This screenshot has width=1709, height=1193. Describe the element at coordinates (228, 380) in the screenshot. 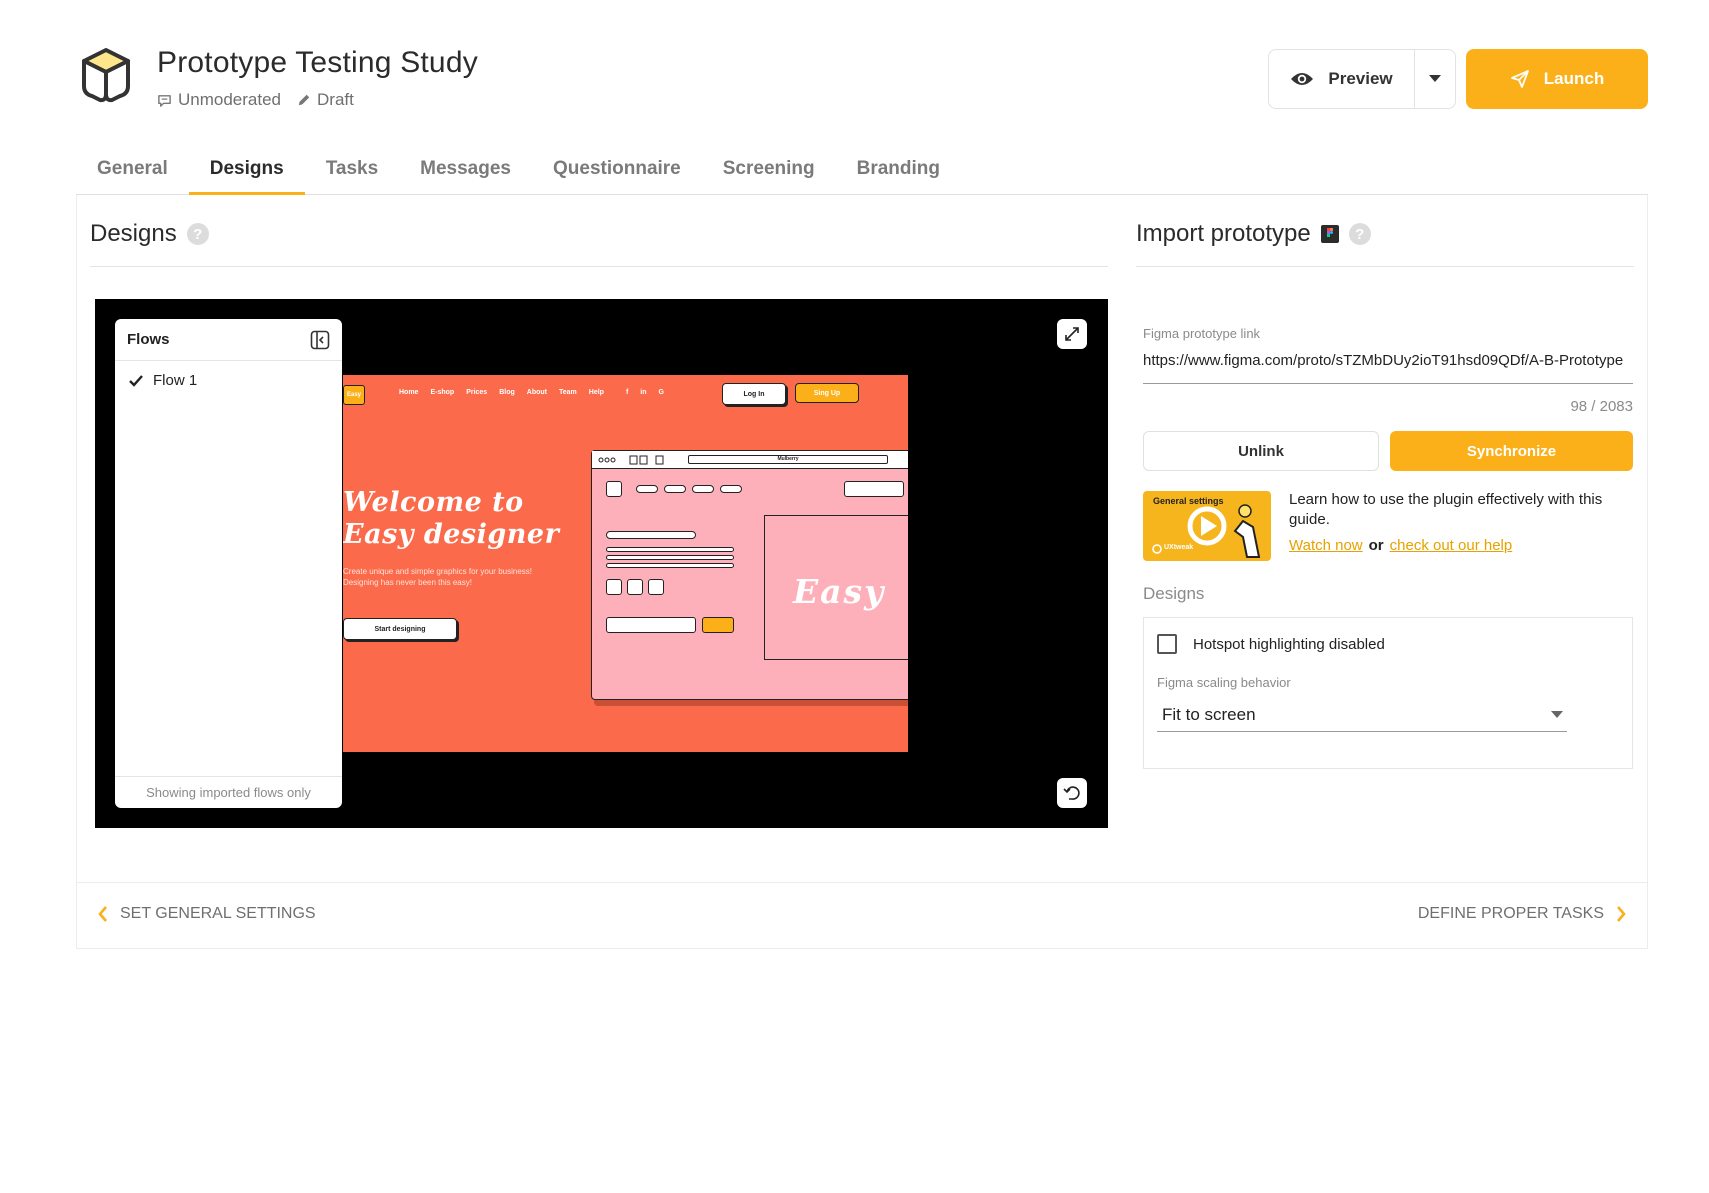

I see `flow-item: Flow 1` at that location.